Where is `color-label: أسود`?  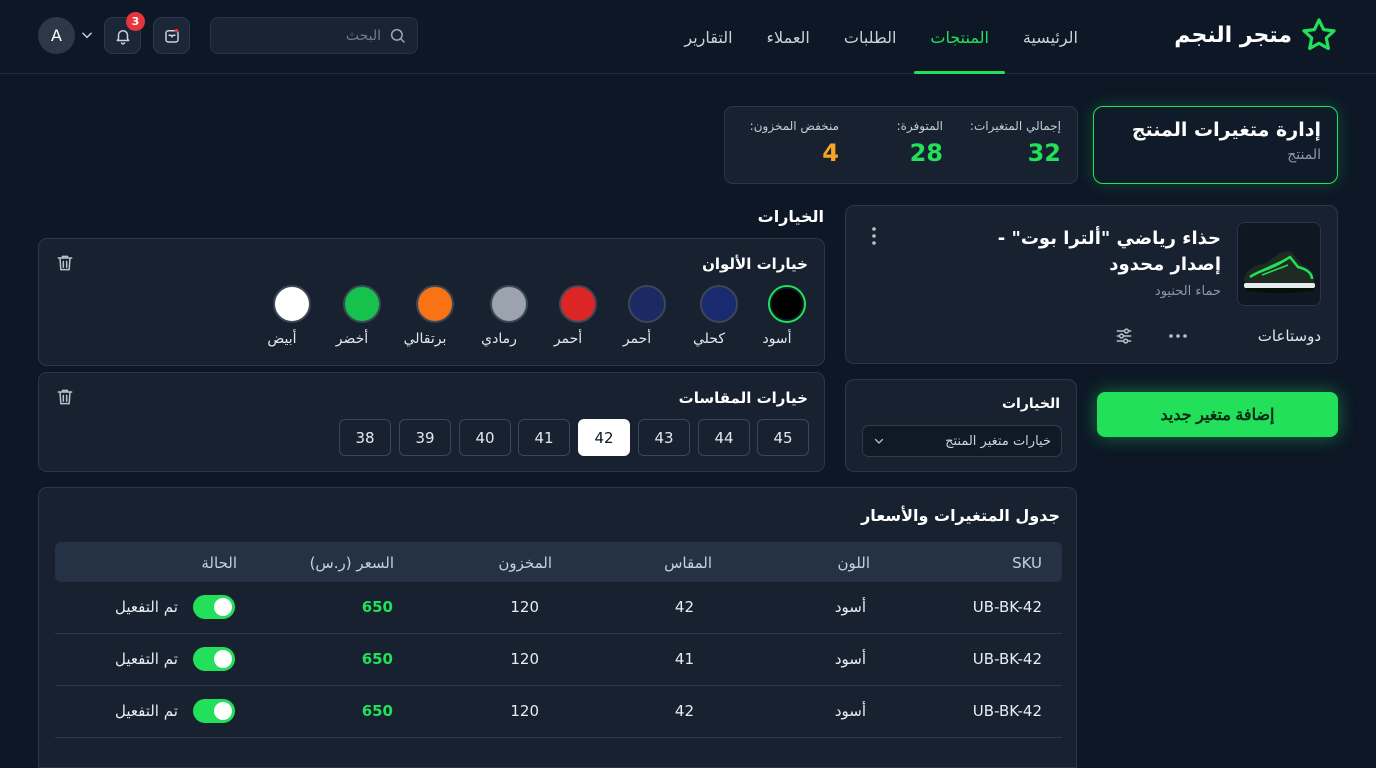 color-label: أسود is located at coordinates (777, 339).